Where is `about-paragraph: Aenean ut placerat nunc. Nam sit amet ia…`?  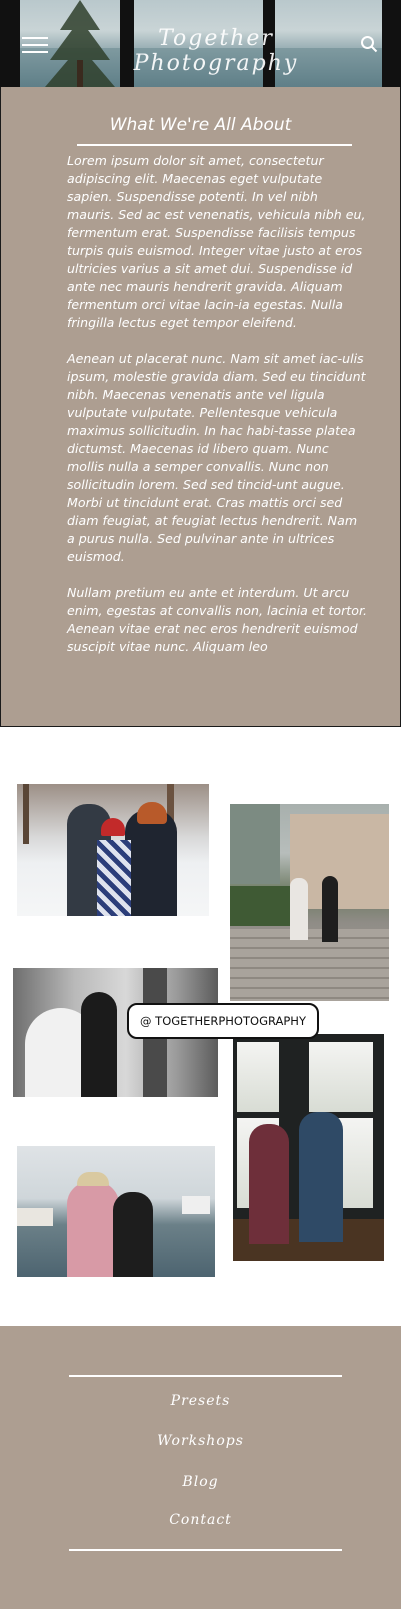
about-paragraph: Aenean ut placerat nunc. Nam sit amet ia… is located at coordinates (216, 457).